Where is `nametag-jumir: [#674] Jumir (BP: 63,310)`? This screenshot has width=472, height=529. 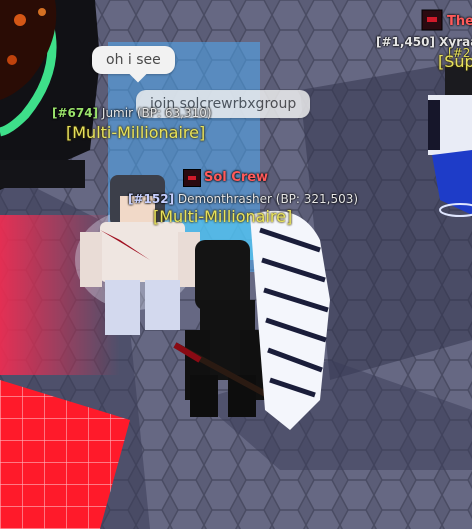
nametag-jumir: [#674] Jumir (BP: 63,310) is located at coordinates (132, 113).